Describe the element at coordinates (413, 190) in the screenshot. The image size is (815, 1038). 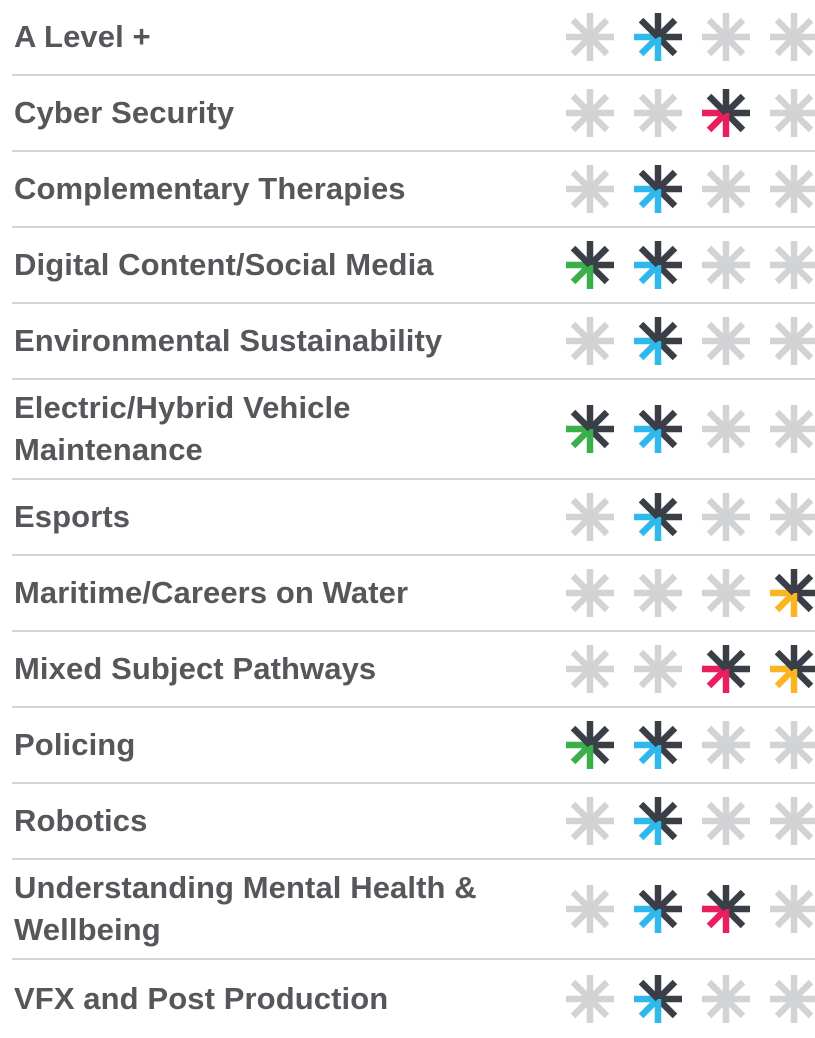
I see `table-row: Complementary Therapies` at that location.